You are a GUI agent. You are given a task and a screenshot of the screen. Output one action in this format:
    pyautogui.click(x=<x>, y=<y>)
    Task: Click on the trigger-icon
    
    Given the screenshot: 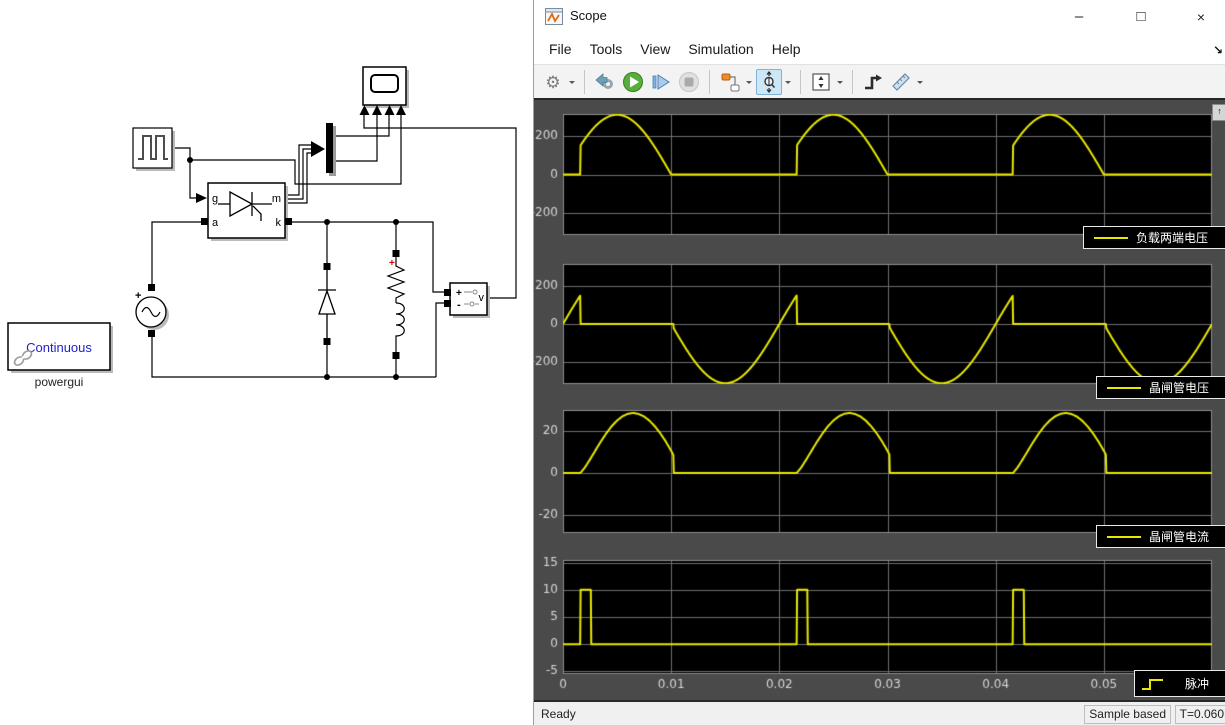 What is the action you would take?
    pyautogui.click(x=873, y=82)
    